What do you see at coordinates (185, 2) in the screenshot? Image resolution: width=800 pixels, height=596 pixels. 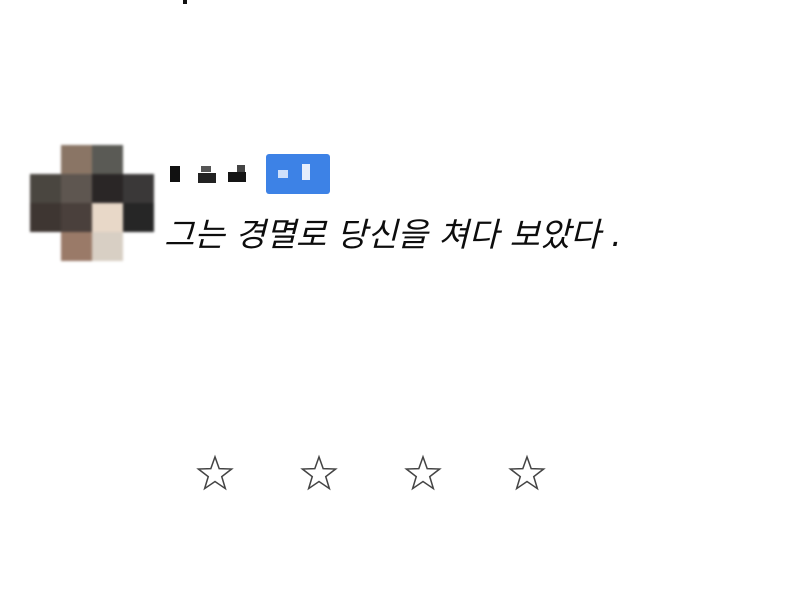 I see `cropped-text-fragment` at bounding box center [185, 2].